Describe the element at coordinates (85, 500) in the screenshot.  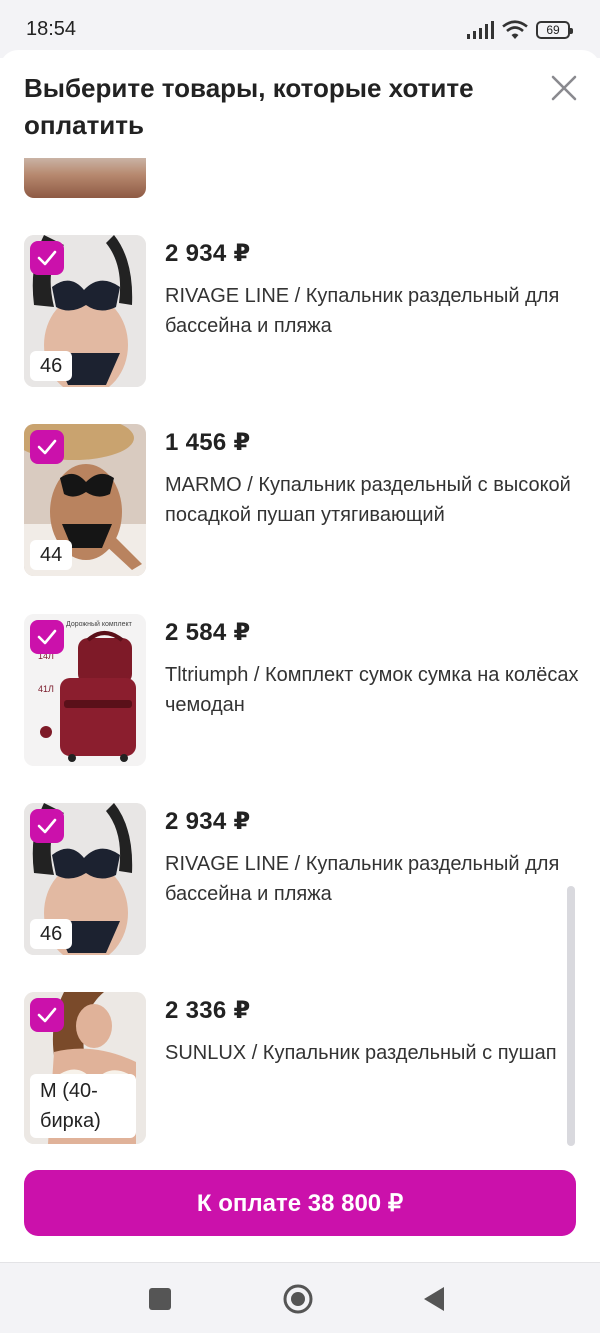
I see `product-image: 44` at that location.